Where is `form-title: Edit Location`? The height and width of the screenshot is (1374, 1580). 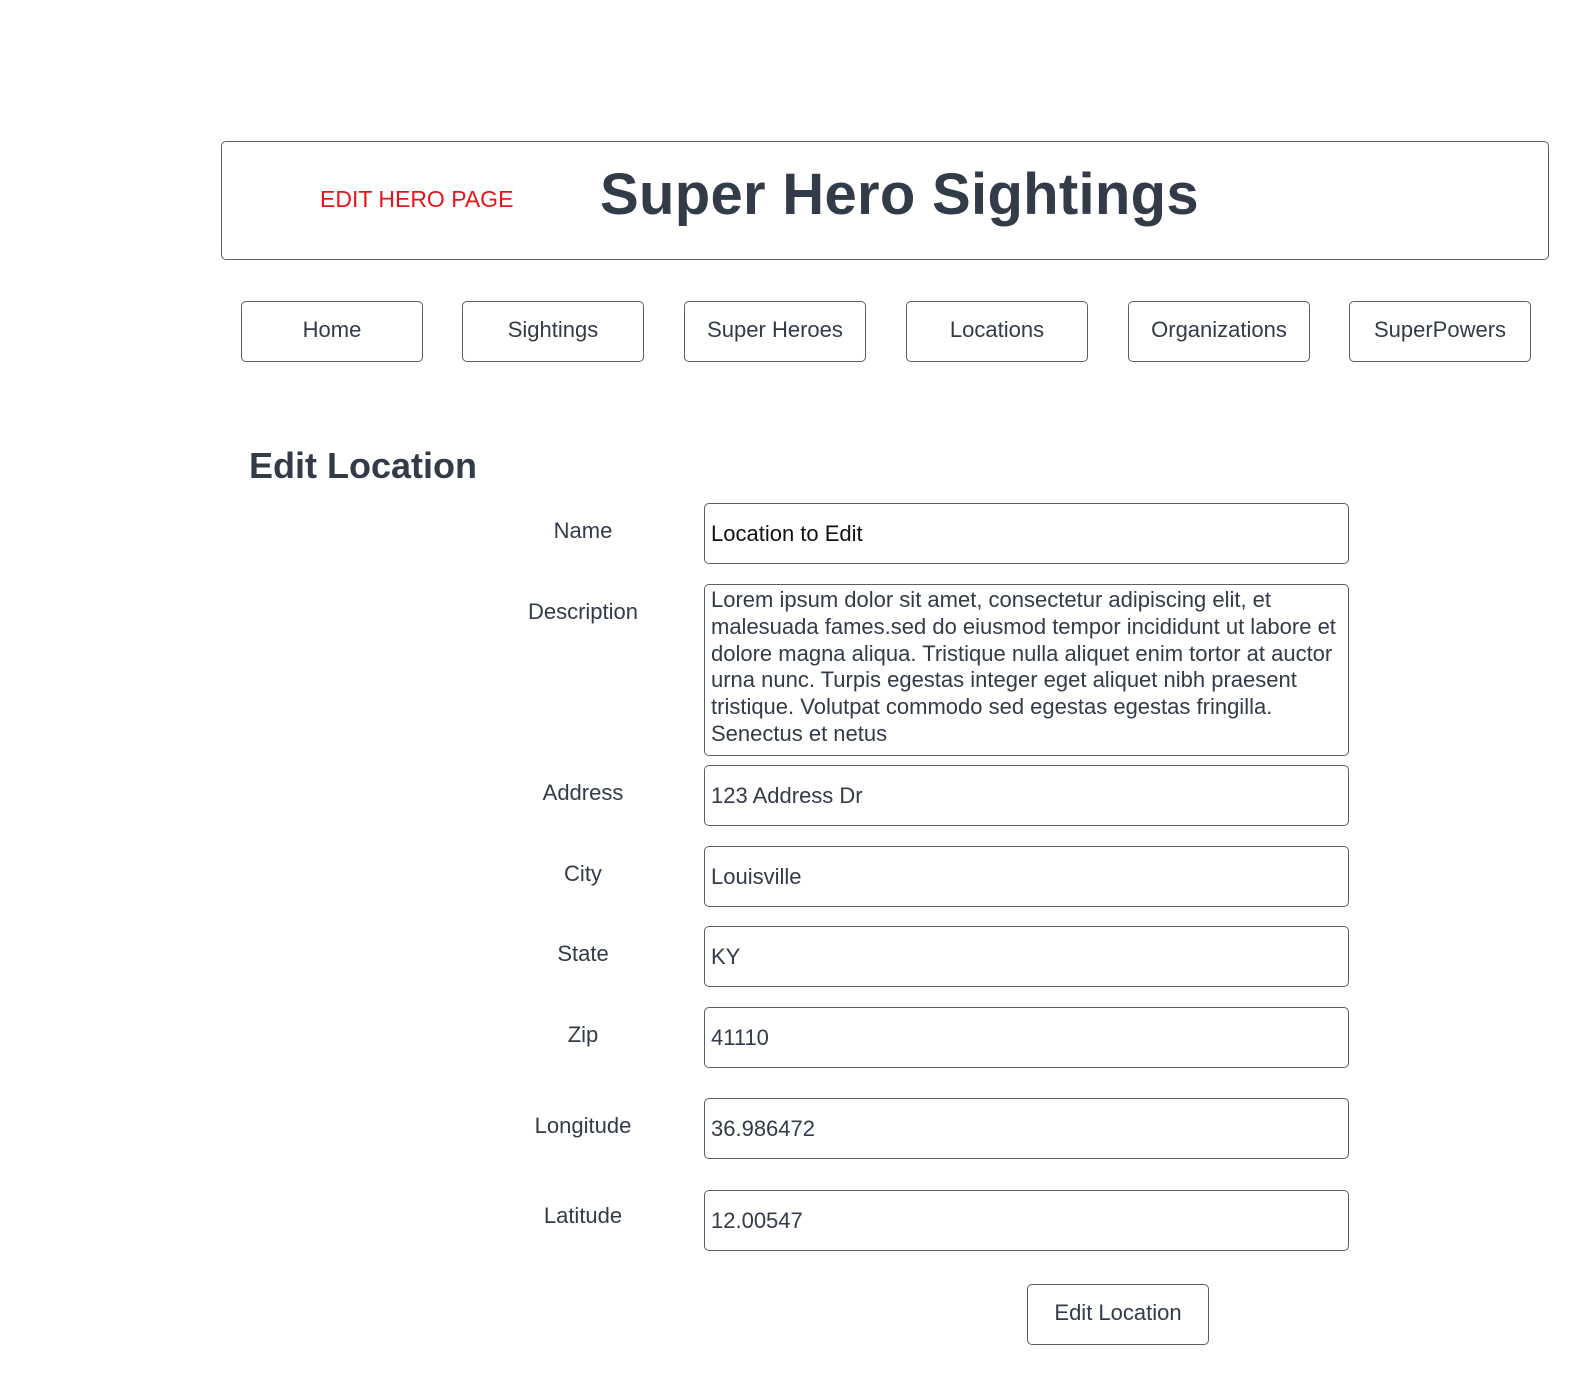
form-title: Edit Location is located at coordinates (363, 465).